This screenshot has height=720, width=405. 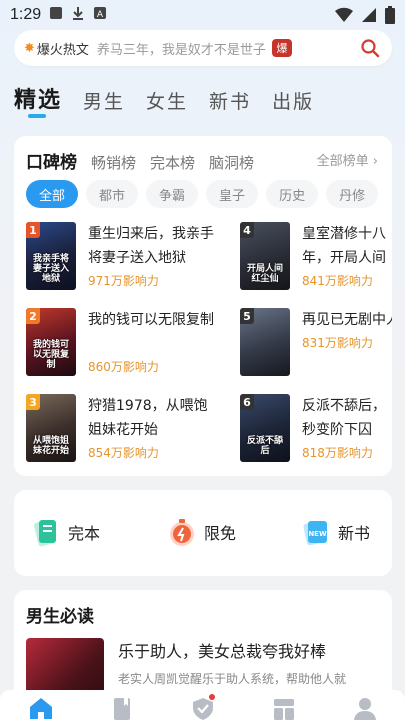 I want to click on book-item-2: 2 我的钱可以无限复制 我的钱可以无限复制 860万影响力, so click(x=126, y=345).